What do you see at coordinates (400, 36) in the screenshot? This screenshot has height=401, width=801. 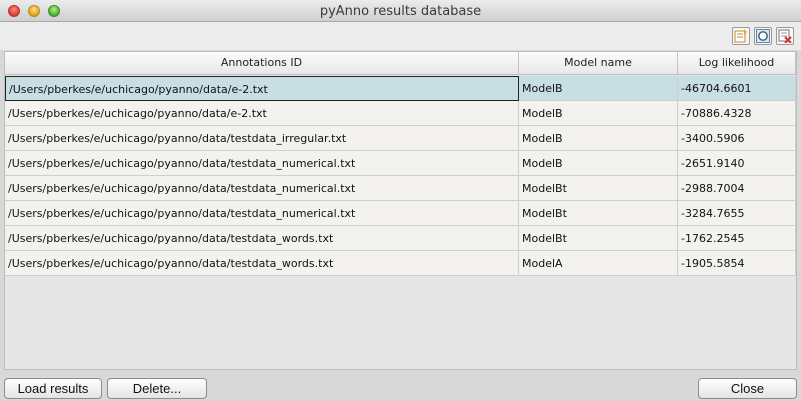 I see `table-toolbar` at bounding box center [400, 36].